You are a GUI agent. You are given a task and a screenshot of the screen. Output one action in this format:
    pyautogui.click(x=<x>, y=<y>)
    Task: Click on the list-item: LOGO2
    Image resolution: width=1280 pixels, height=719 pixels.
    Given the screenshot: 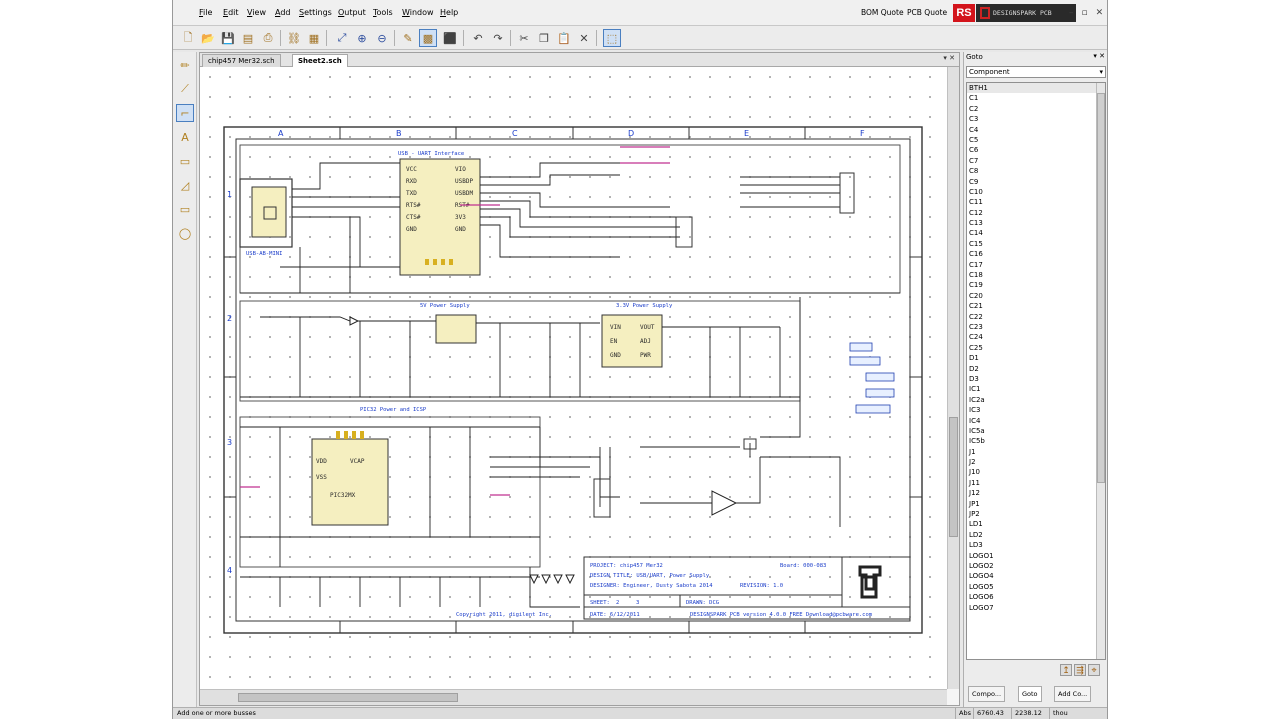 What is the action you would take?
    pyautogui.click(x=1036, y=566)
    